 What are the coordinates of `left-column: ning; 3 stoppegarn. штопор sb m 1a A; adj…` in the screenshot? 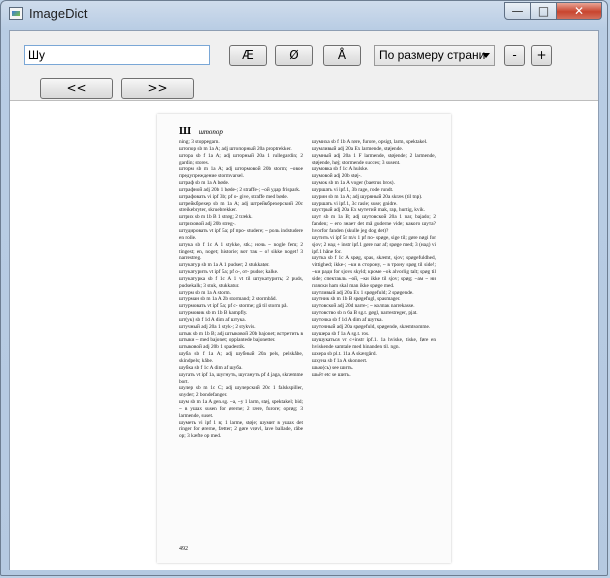 It's located at (241, 341).